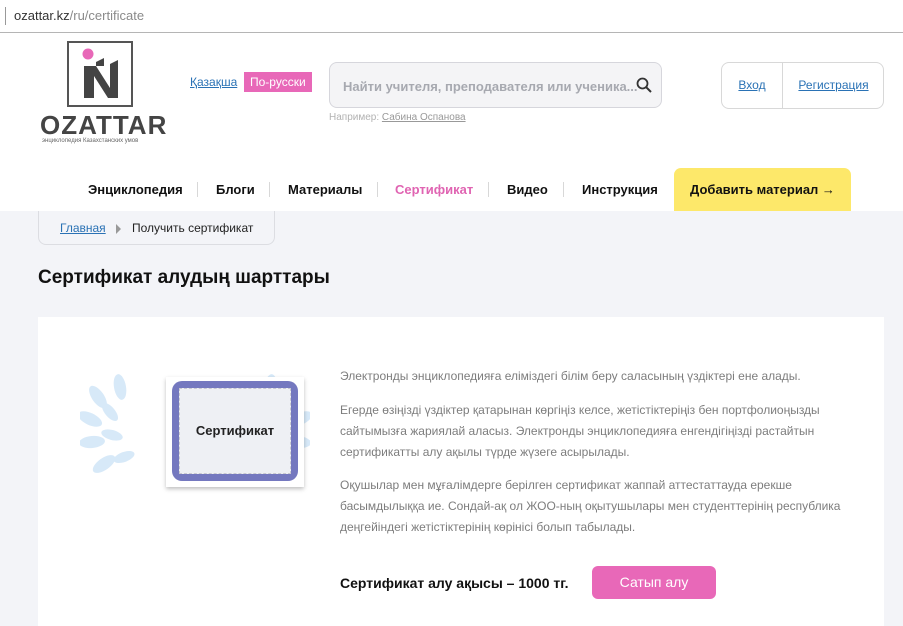 This screenshot has height=626, width=903. I want to click on address-url: ozattar.kz/ru/certificate, so click(79, 15).